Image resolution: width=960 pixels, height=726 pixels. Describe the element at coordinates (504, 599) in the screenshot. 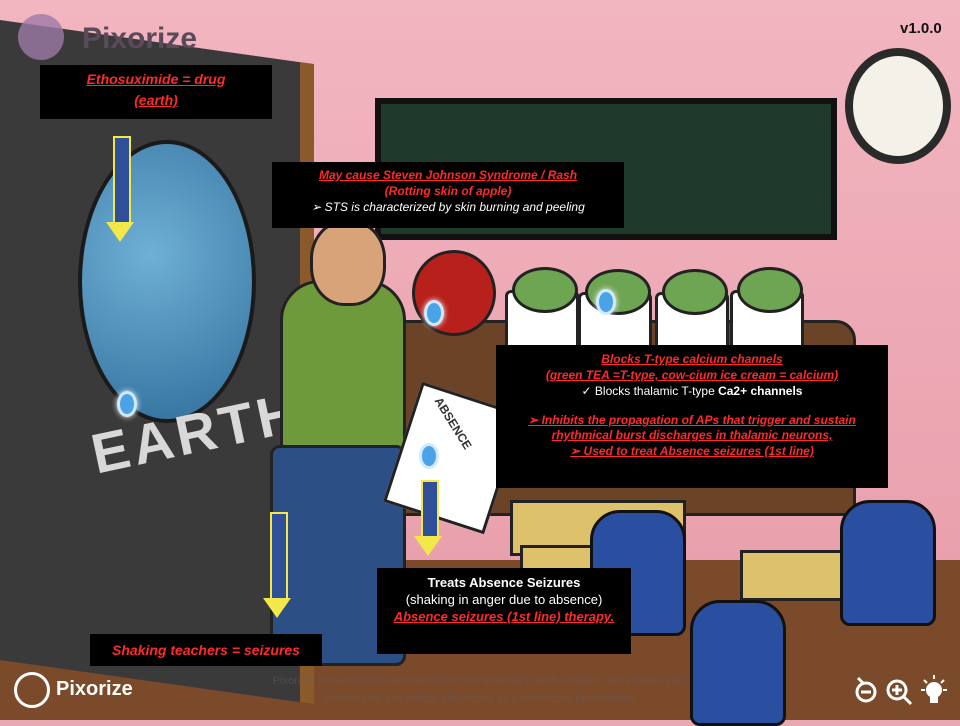

I see `treats-subtitle: (shaking in anger due to absence)` at that location.